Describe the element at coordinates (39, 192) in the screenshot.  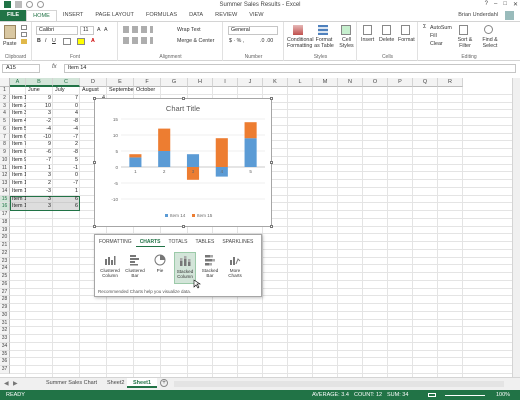
I see `data-cell: -3` at that location.